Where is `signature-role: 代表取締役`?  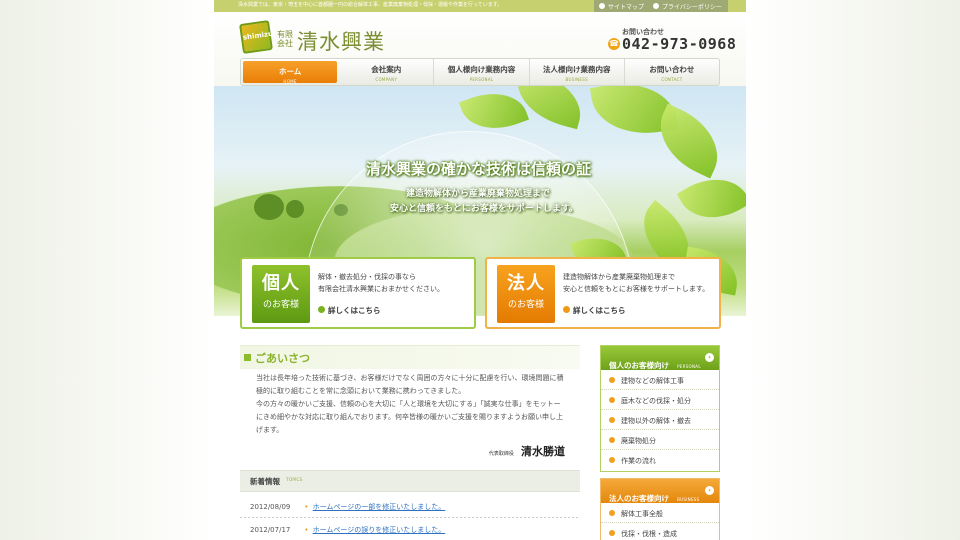
signature-role: 代表取締役 is located at coordinates (501, 454).